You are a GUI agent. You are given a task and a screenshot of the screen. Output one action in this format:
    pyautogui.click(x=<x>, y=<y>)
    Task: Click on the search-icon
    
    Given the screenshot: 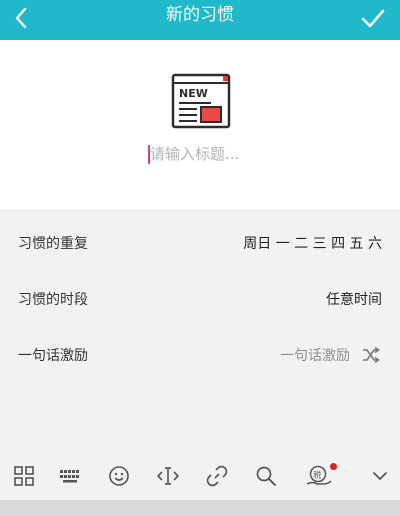 What is the action you would take?
    pyautogui.click(x=266, y=476)
    